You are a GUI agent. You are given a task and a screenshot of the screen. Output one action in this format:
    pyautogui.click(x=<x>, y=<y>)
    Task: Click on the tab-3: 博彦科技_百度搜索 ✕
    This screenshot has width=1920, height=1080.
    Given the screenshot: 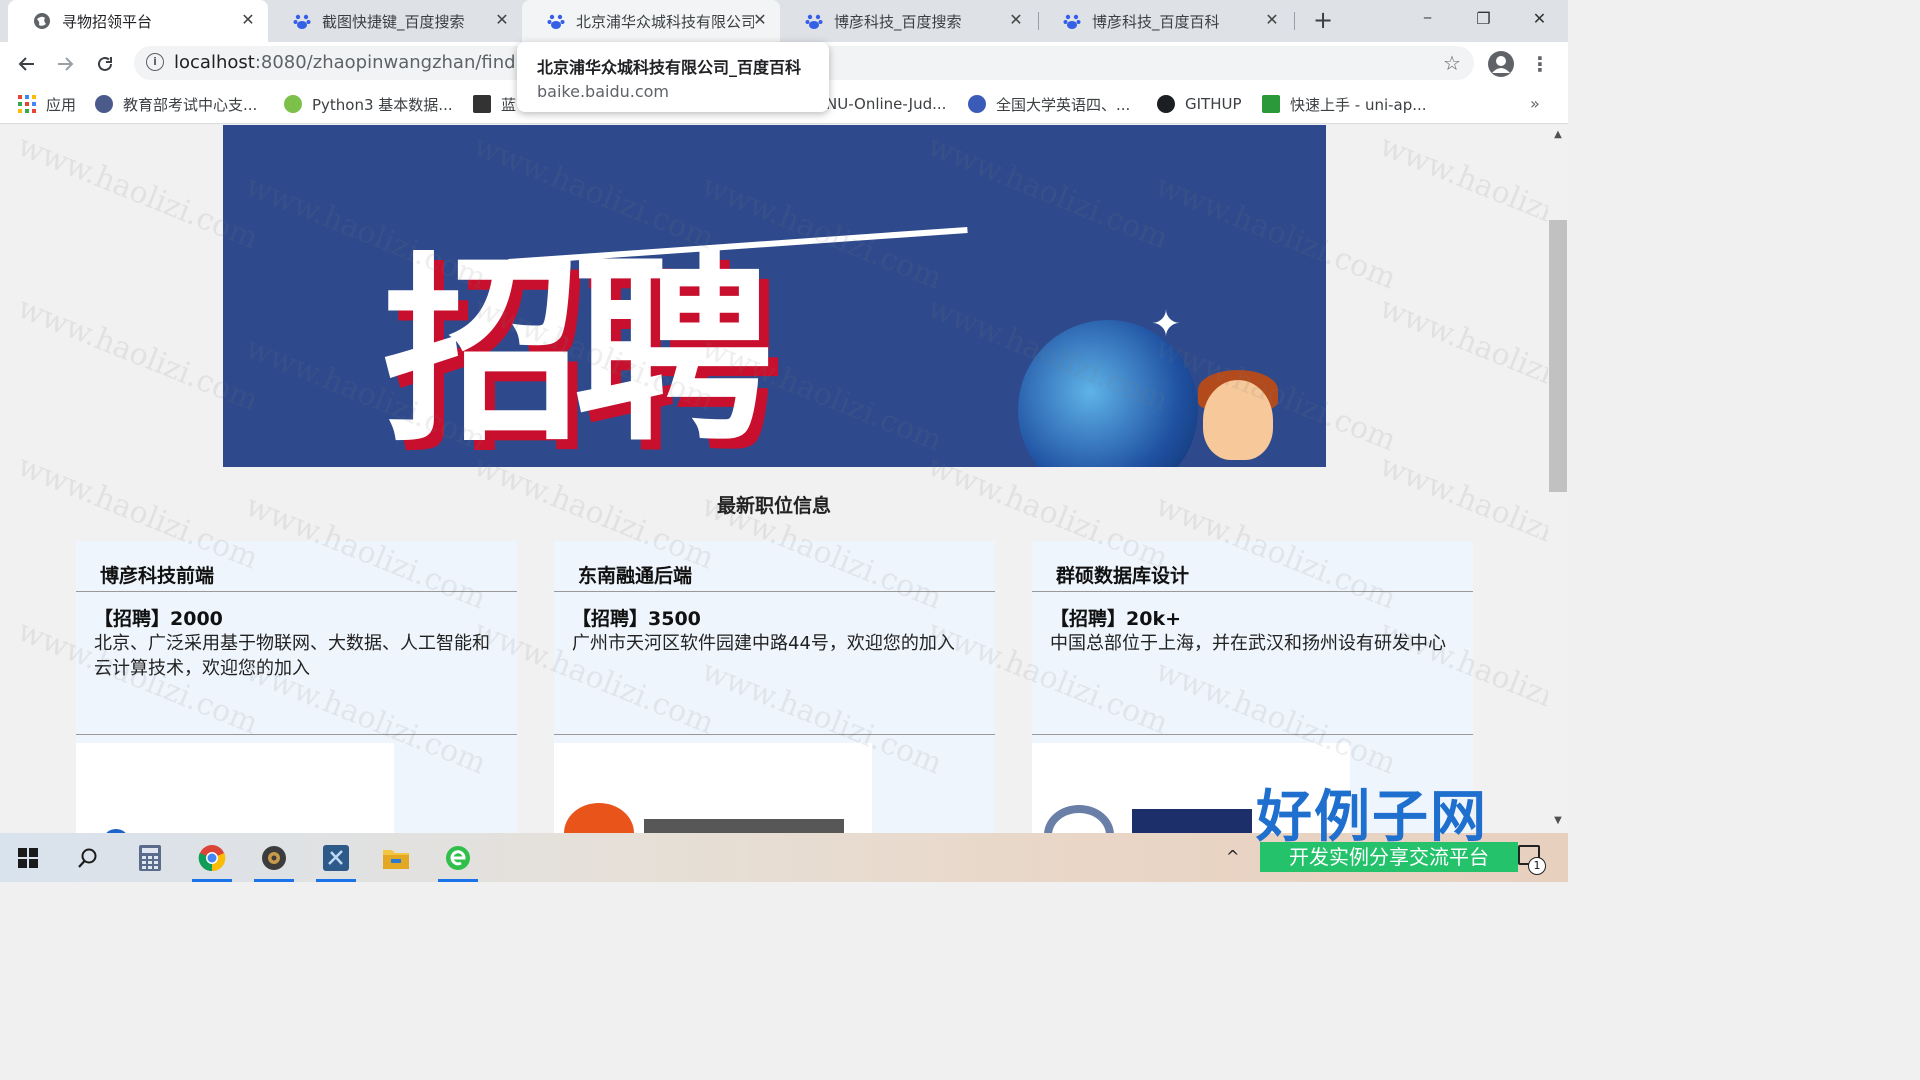 What is the action you would take?
    pyautogui.click(x=908, y=21)
    